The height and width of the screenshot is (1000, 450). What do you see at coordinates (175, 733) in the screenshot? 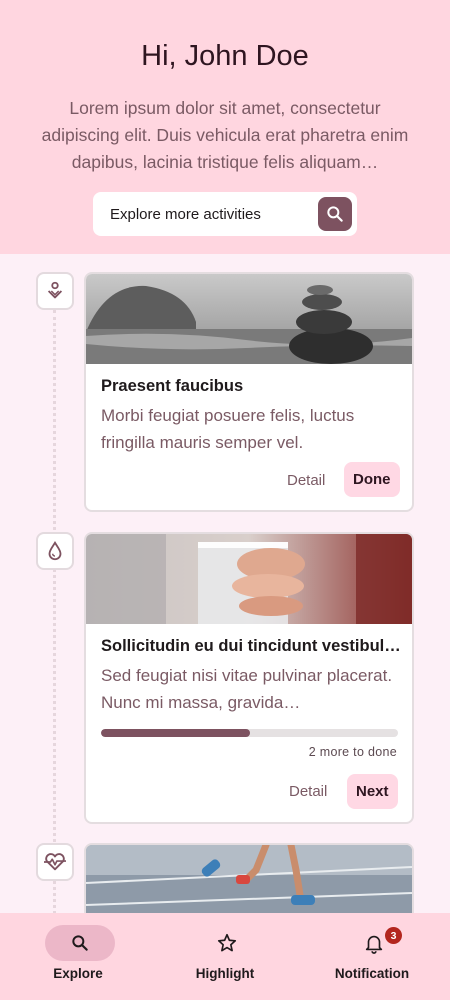
I see `progress-fill` at bounding box center [175, 733].